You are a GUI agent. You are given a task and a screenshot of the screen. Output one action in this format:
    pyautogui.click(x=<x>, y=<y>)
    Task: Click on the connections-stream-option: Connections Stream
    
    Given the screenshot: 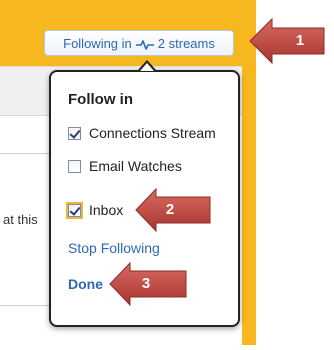 What is the action you would take?
    pyautogui.click(x=142, y=133)
    